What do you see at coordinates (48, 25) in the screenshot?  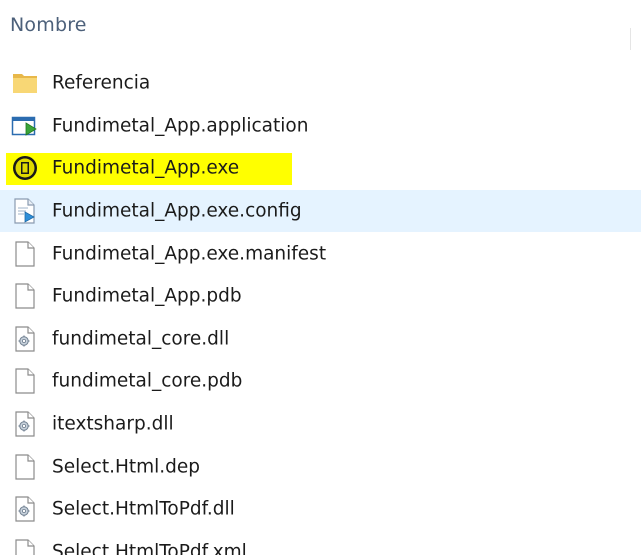 I see `column-header-name: Nombre` at bounding box center [48, 25].